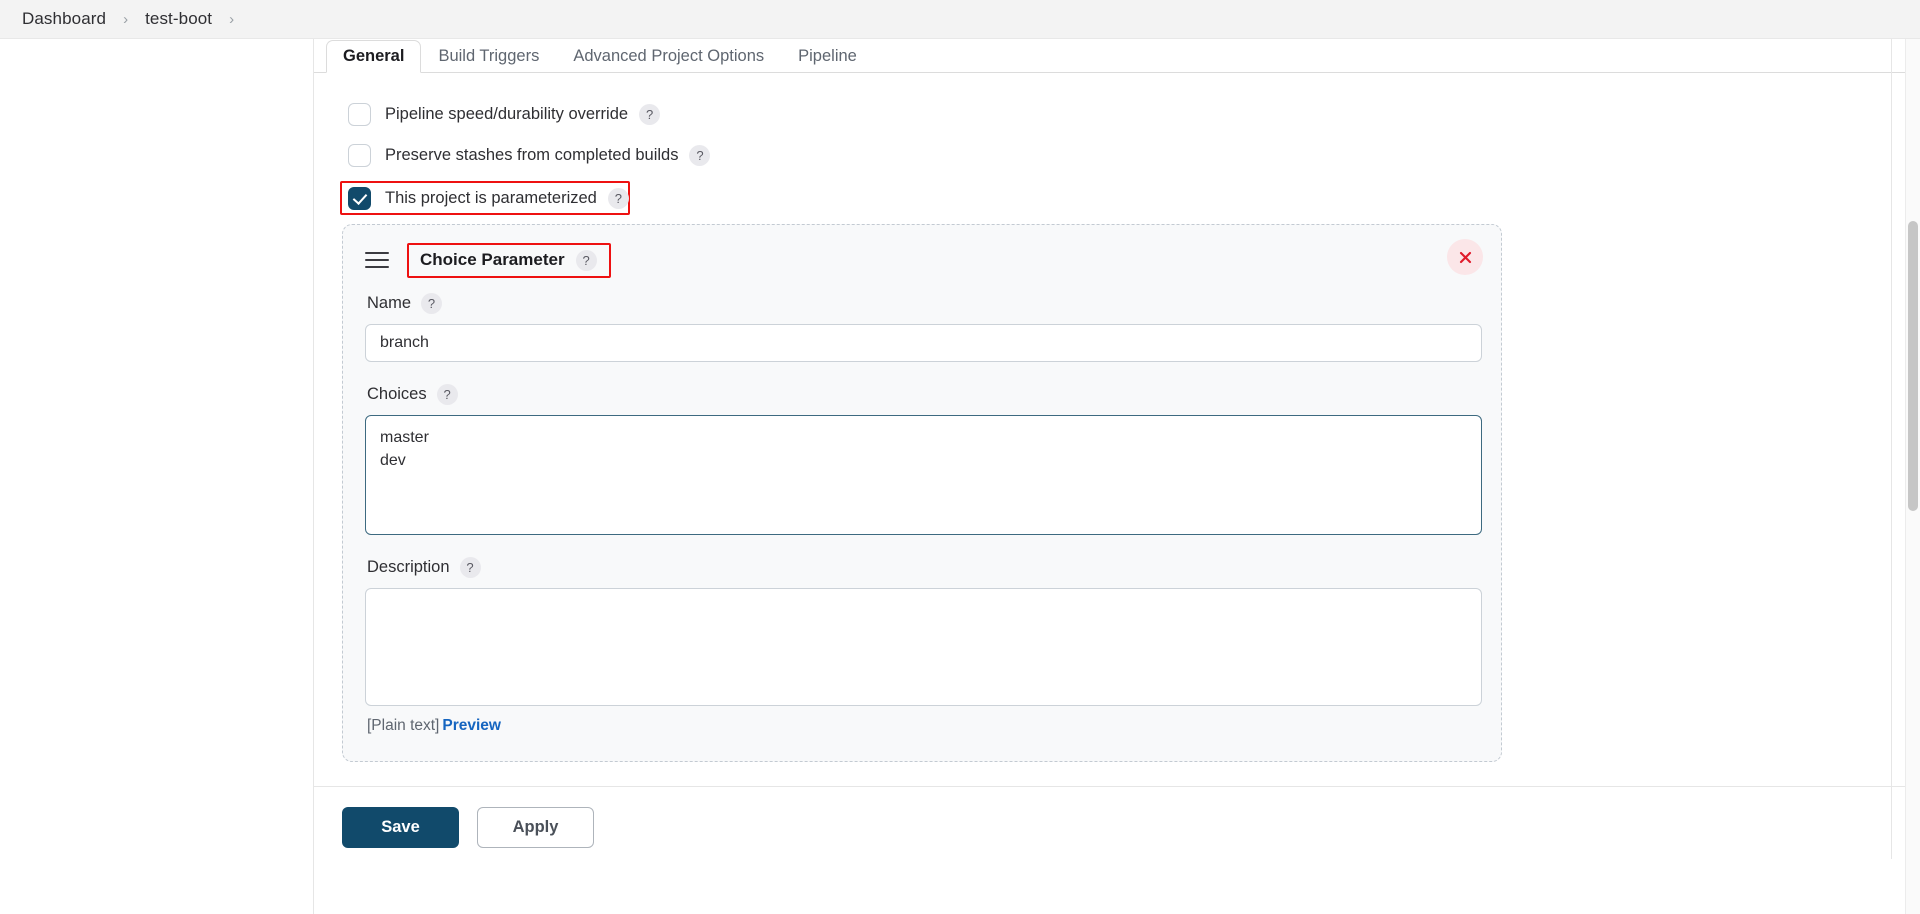 The width and height of the screenshot is (1920, 914). I want to click on page-scrollbar-thumb, so click(1913, 366).